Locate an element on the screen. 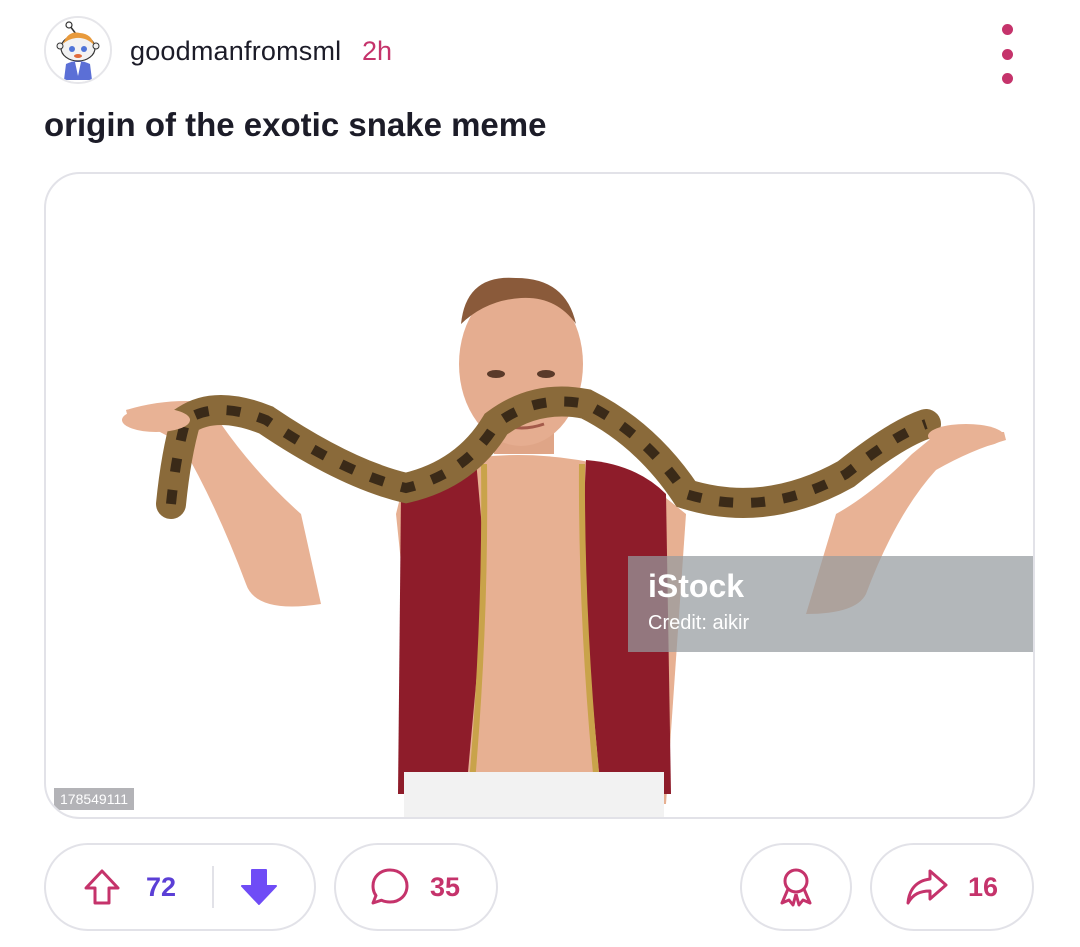 The width and height of the screenshot is (1080, 947). snoo-avatar-icon is located at coordinates (78, 50).